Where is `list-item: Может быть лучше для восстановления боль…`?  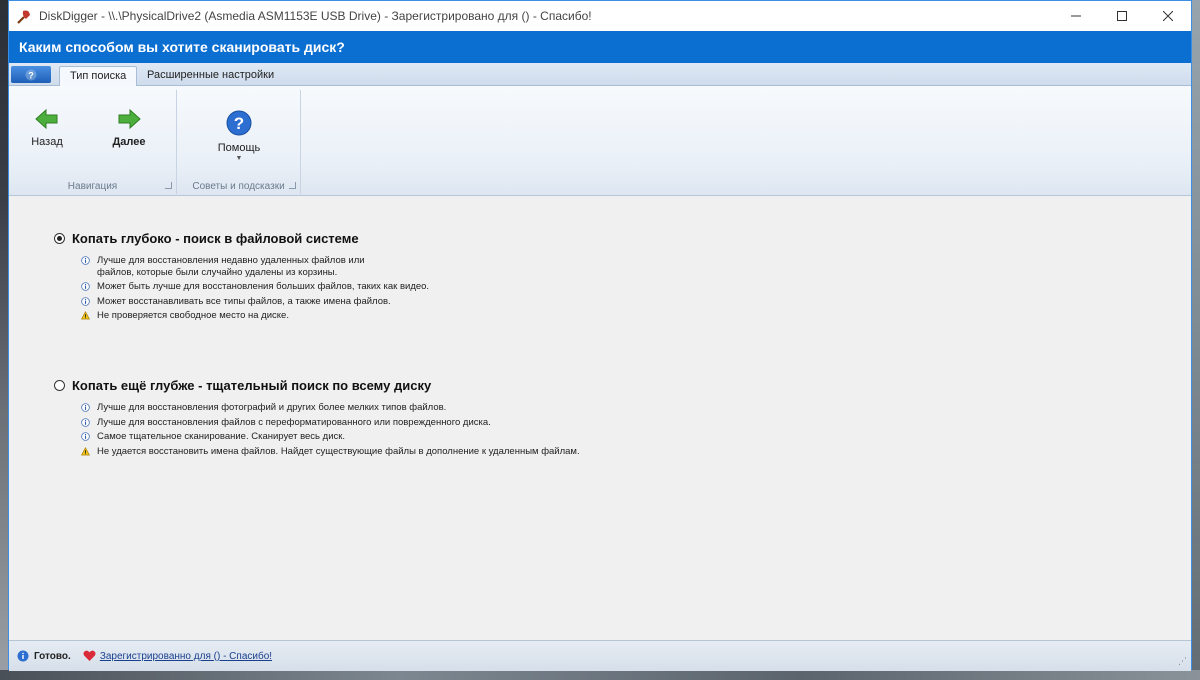 list-item: Может быть лучше для восстановления боль… is located at coordinates (255, 287).